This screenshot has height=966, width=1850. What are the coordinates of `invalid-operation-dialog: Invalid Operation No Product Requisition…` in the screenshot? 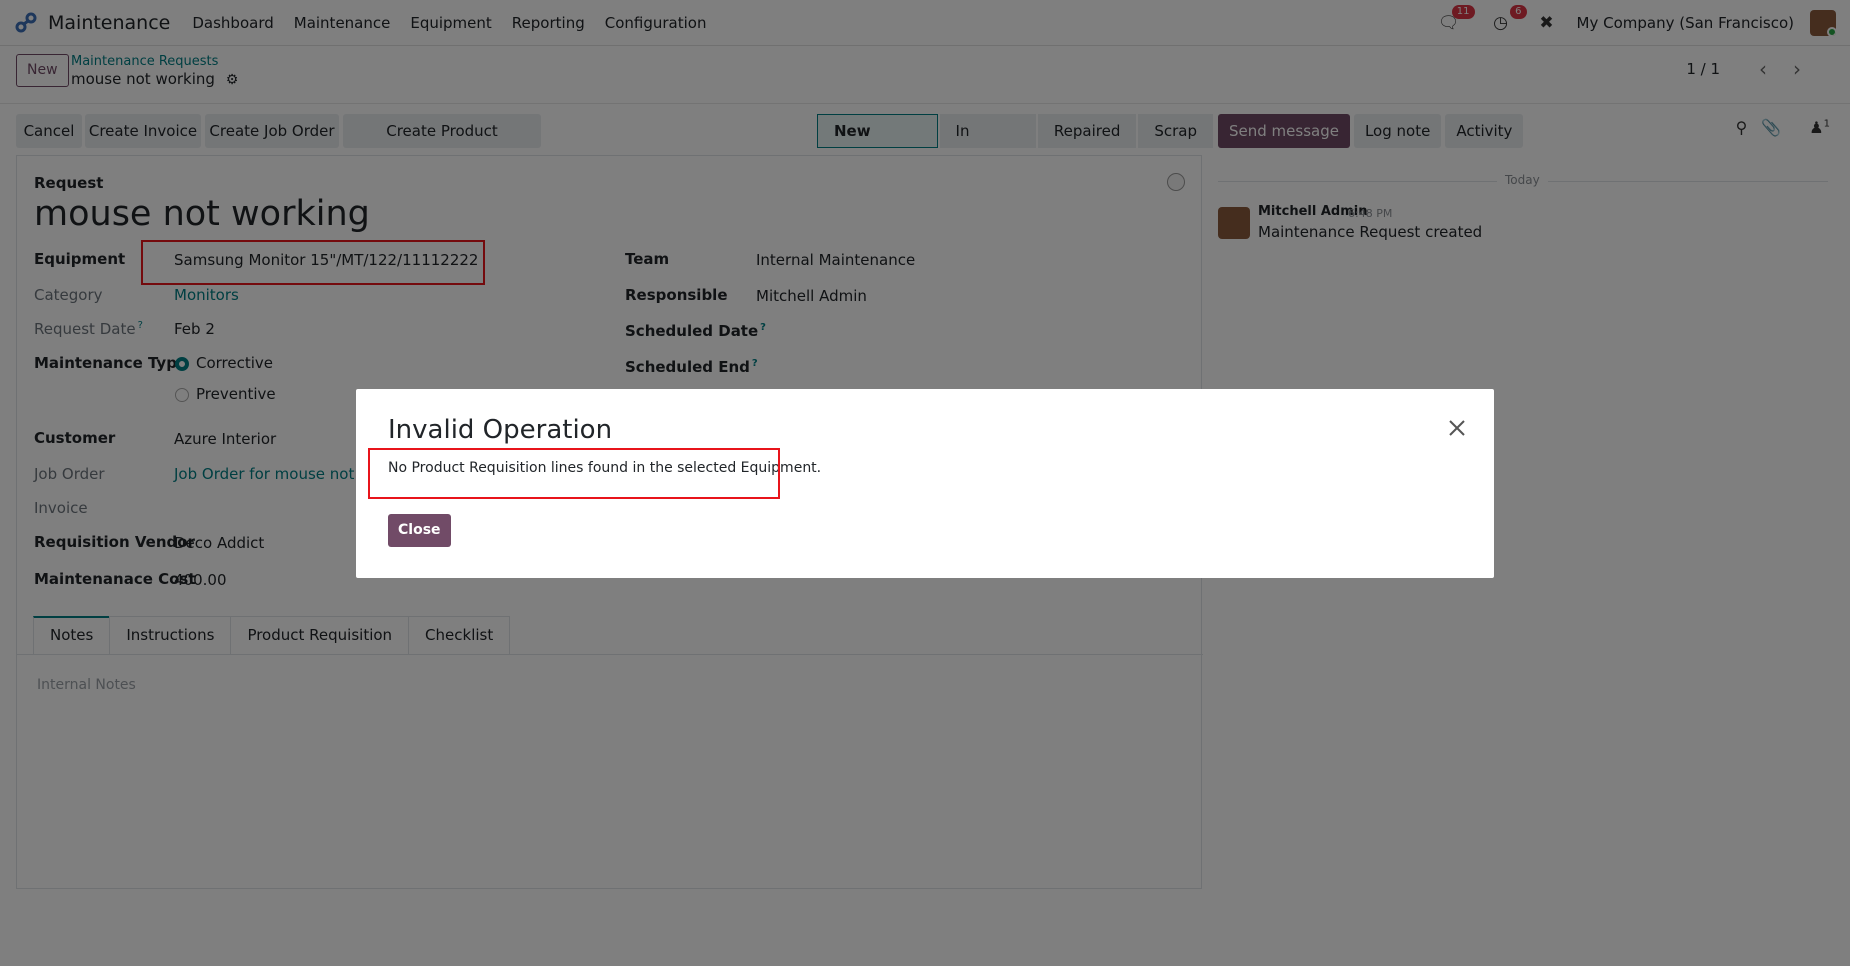 It's located at (925, 483).